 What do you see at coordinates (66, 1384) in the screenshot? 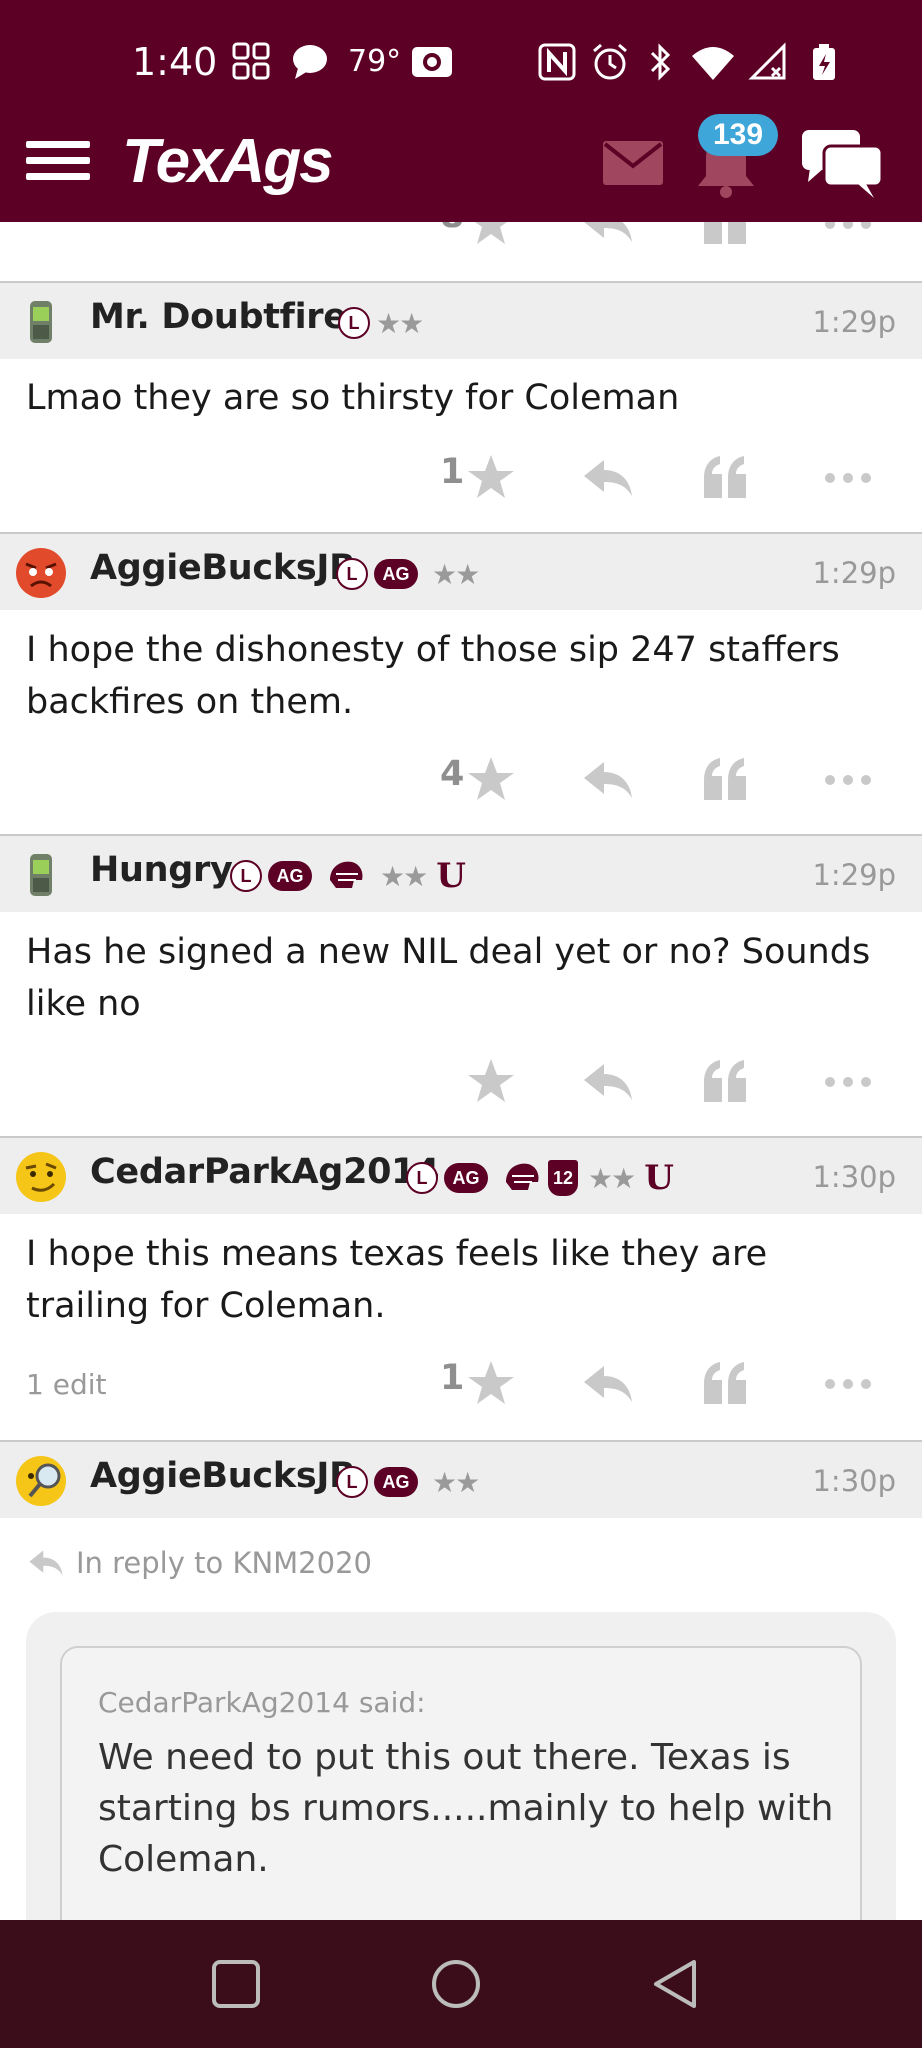
I see `edit-note: 1 edit` at bounding box center [66, 1384].